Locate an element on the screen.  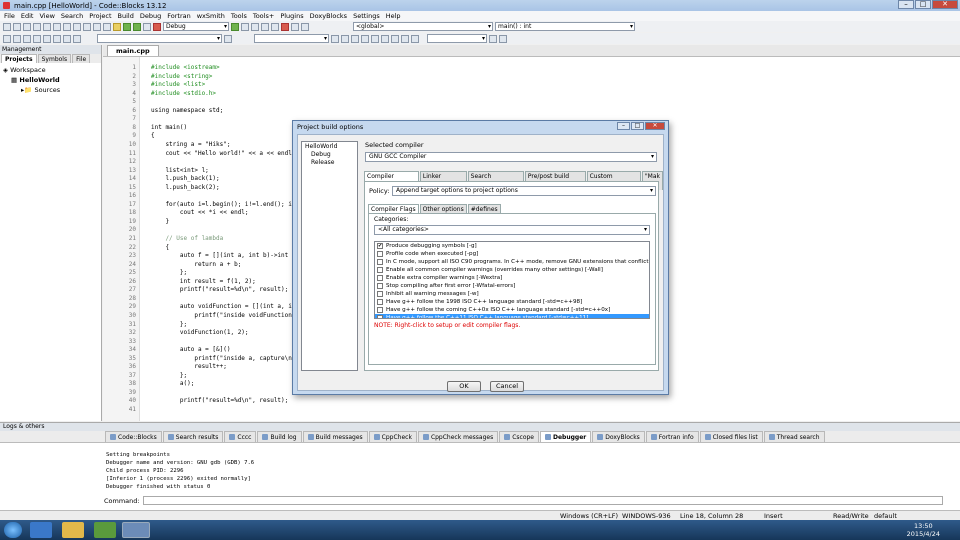
menu-item-build: Build is located at coordinates (126, 16).